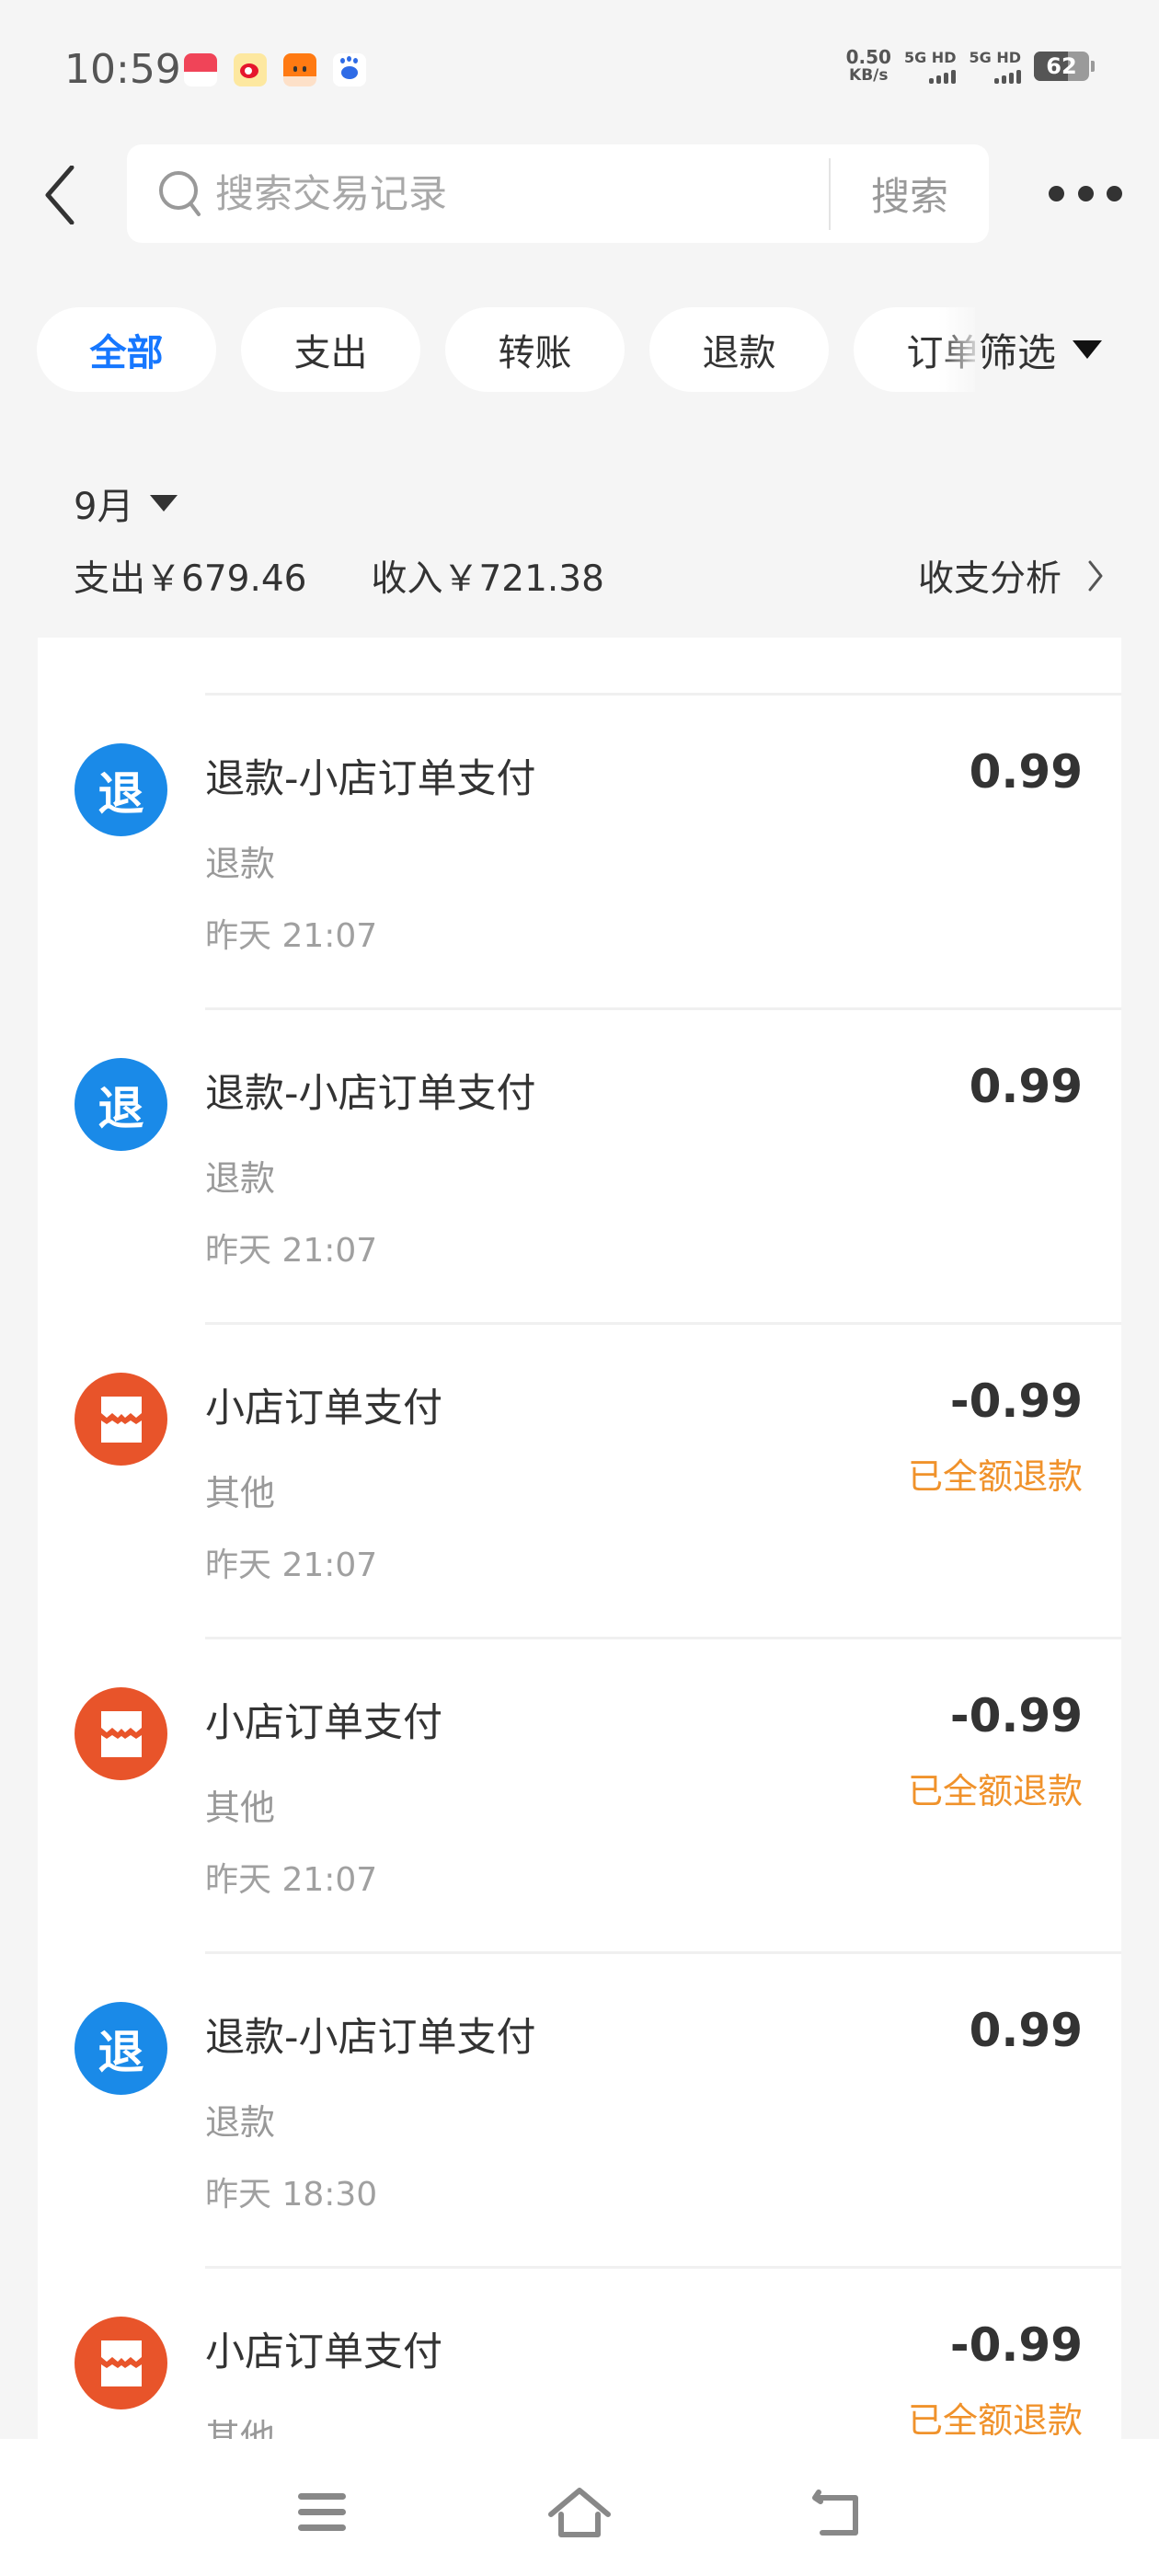 The width and height of the screenshot is (1159, 2576). I want to click on chevron-left-icon, so click(60, 195).